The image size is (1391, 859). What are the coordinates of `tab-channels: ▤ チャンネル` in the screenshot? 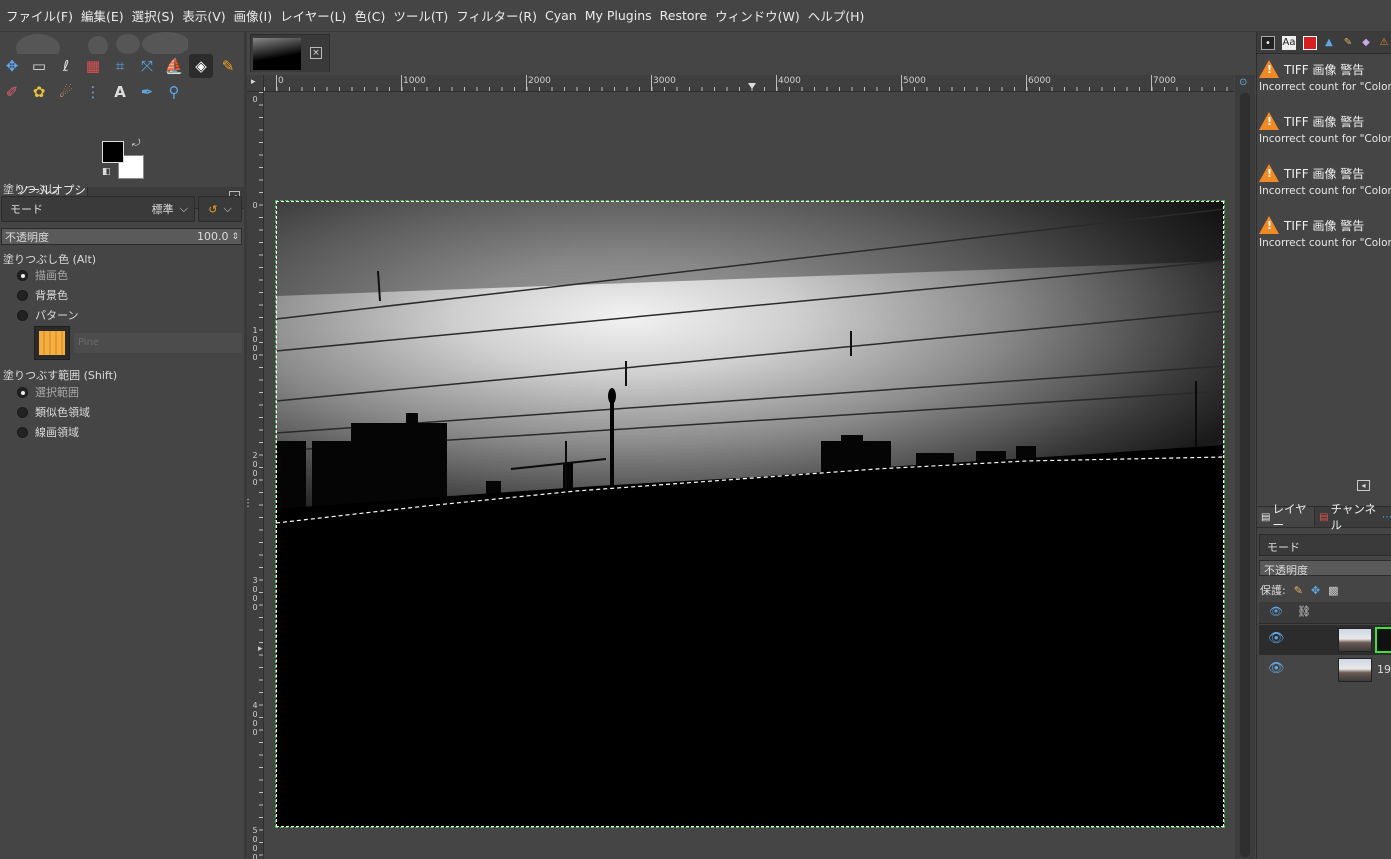 It's located at (1348, 517).